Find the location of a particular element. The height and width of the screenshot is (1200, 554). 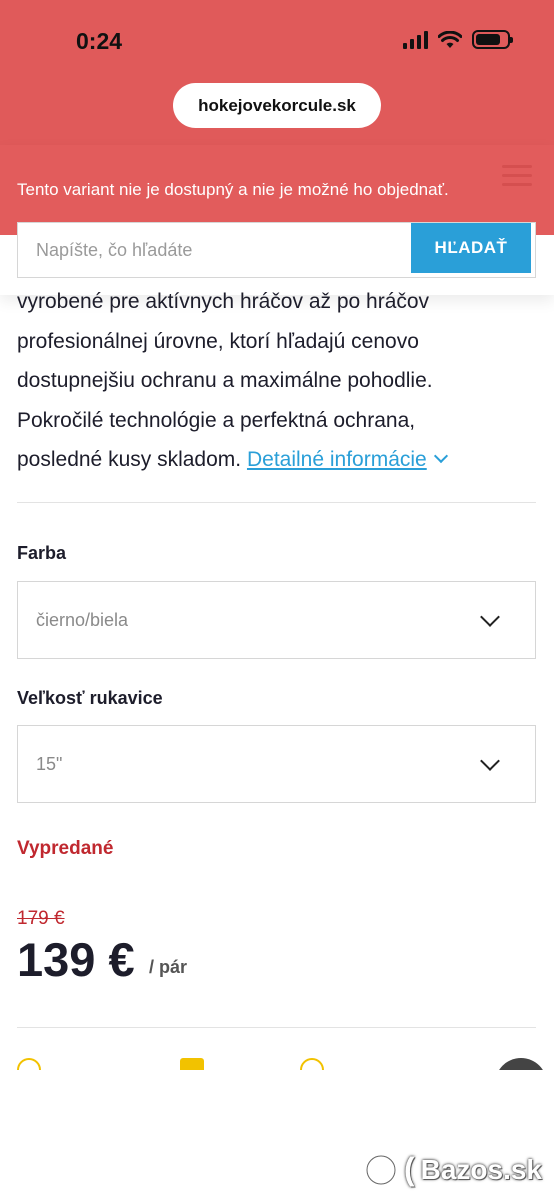

price-unit: / pár is located at coordinates (168, 967).